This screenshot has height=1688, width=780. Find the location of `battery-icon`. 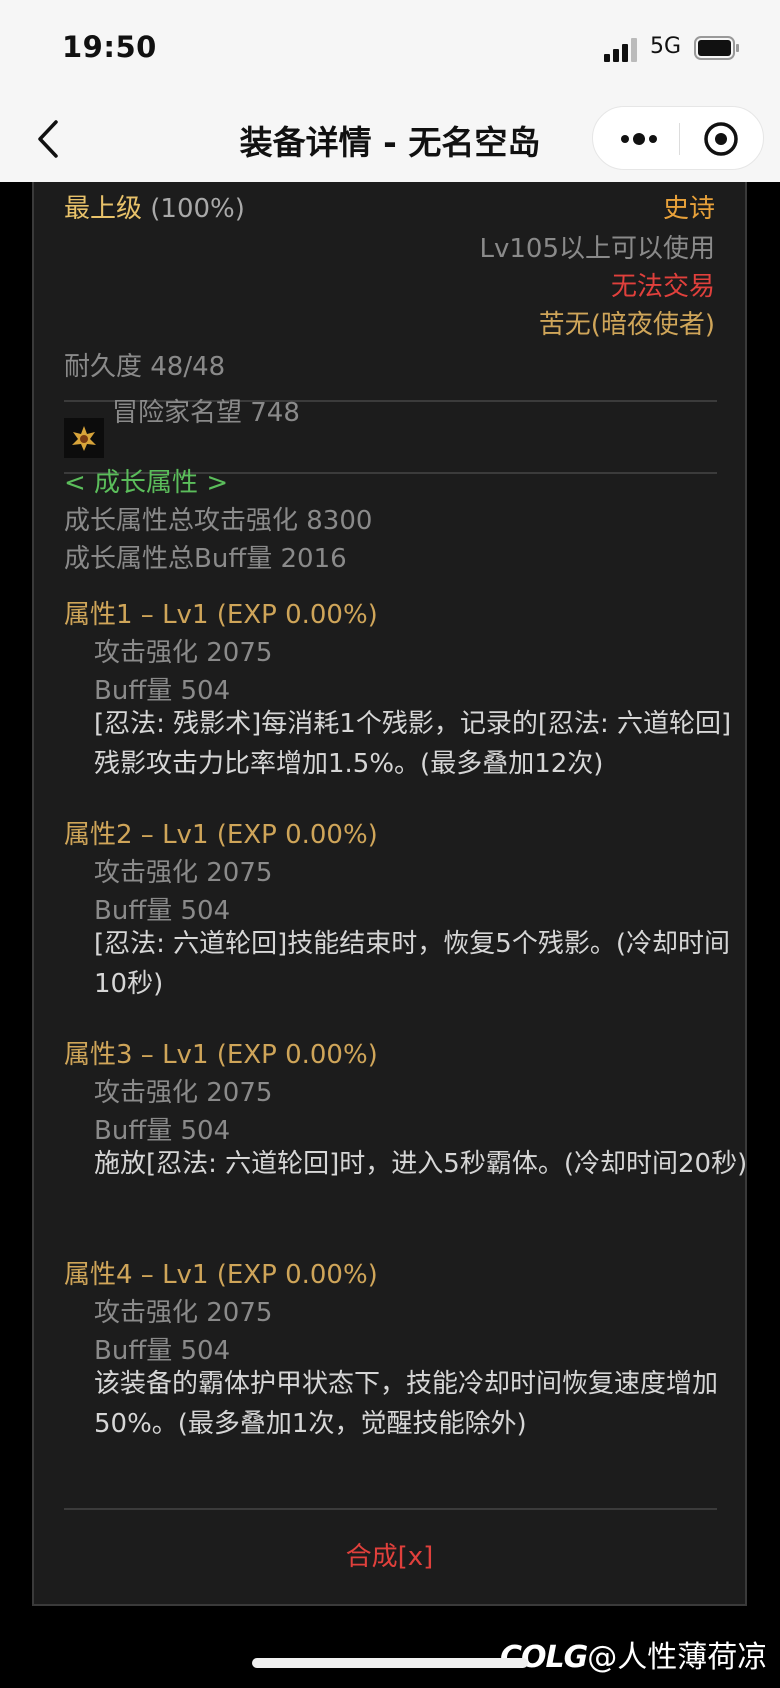

battery-icon is located at coordinates (716, 48).